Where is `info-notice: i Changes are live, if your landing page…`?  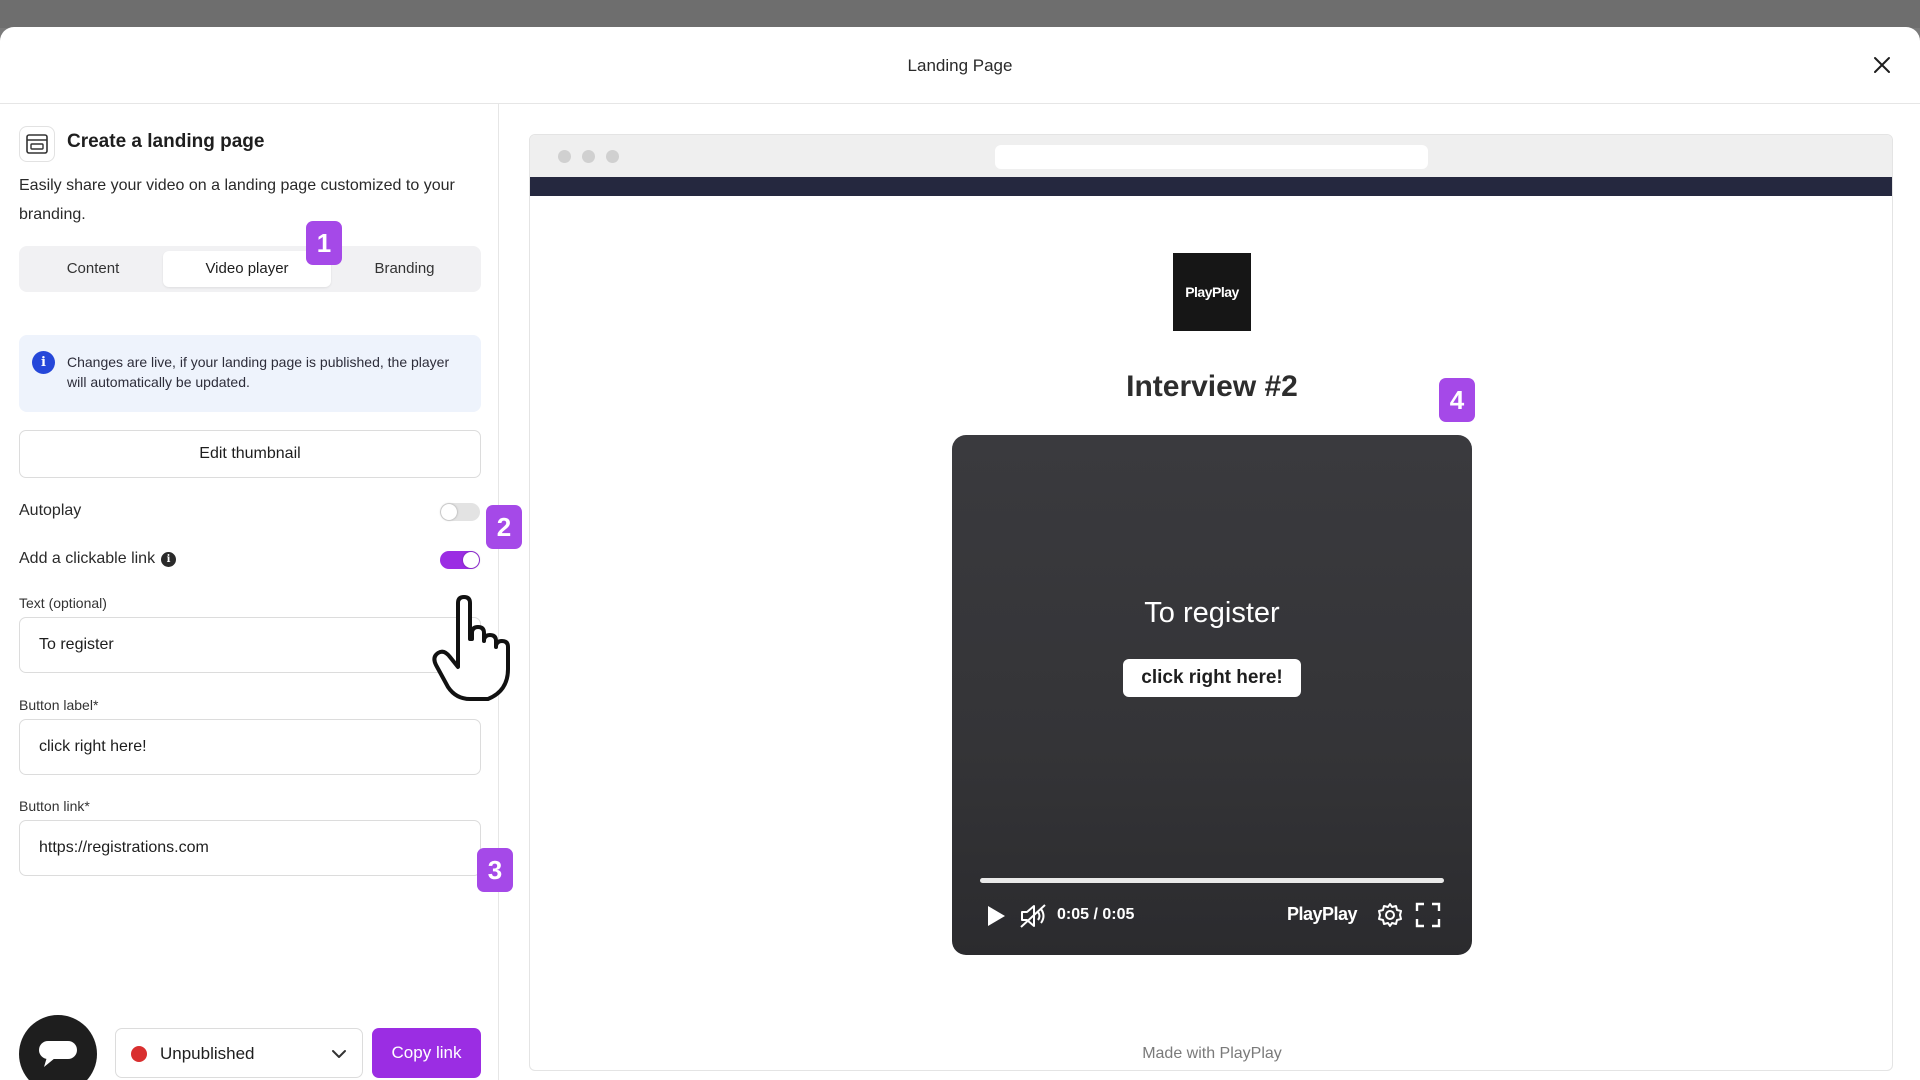 info-notice: i Changes are live, if your landing page… is located at coordinates (250, 373).